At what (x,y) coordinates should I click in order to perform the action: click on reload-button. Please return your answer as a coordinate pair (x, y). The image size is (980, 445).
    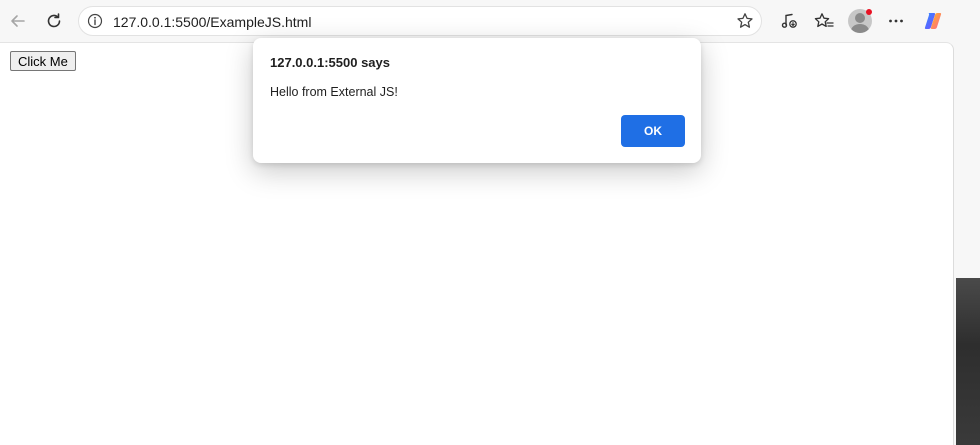
    Looking at the image, I should click on (54, 21).